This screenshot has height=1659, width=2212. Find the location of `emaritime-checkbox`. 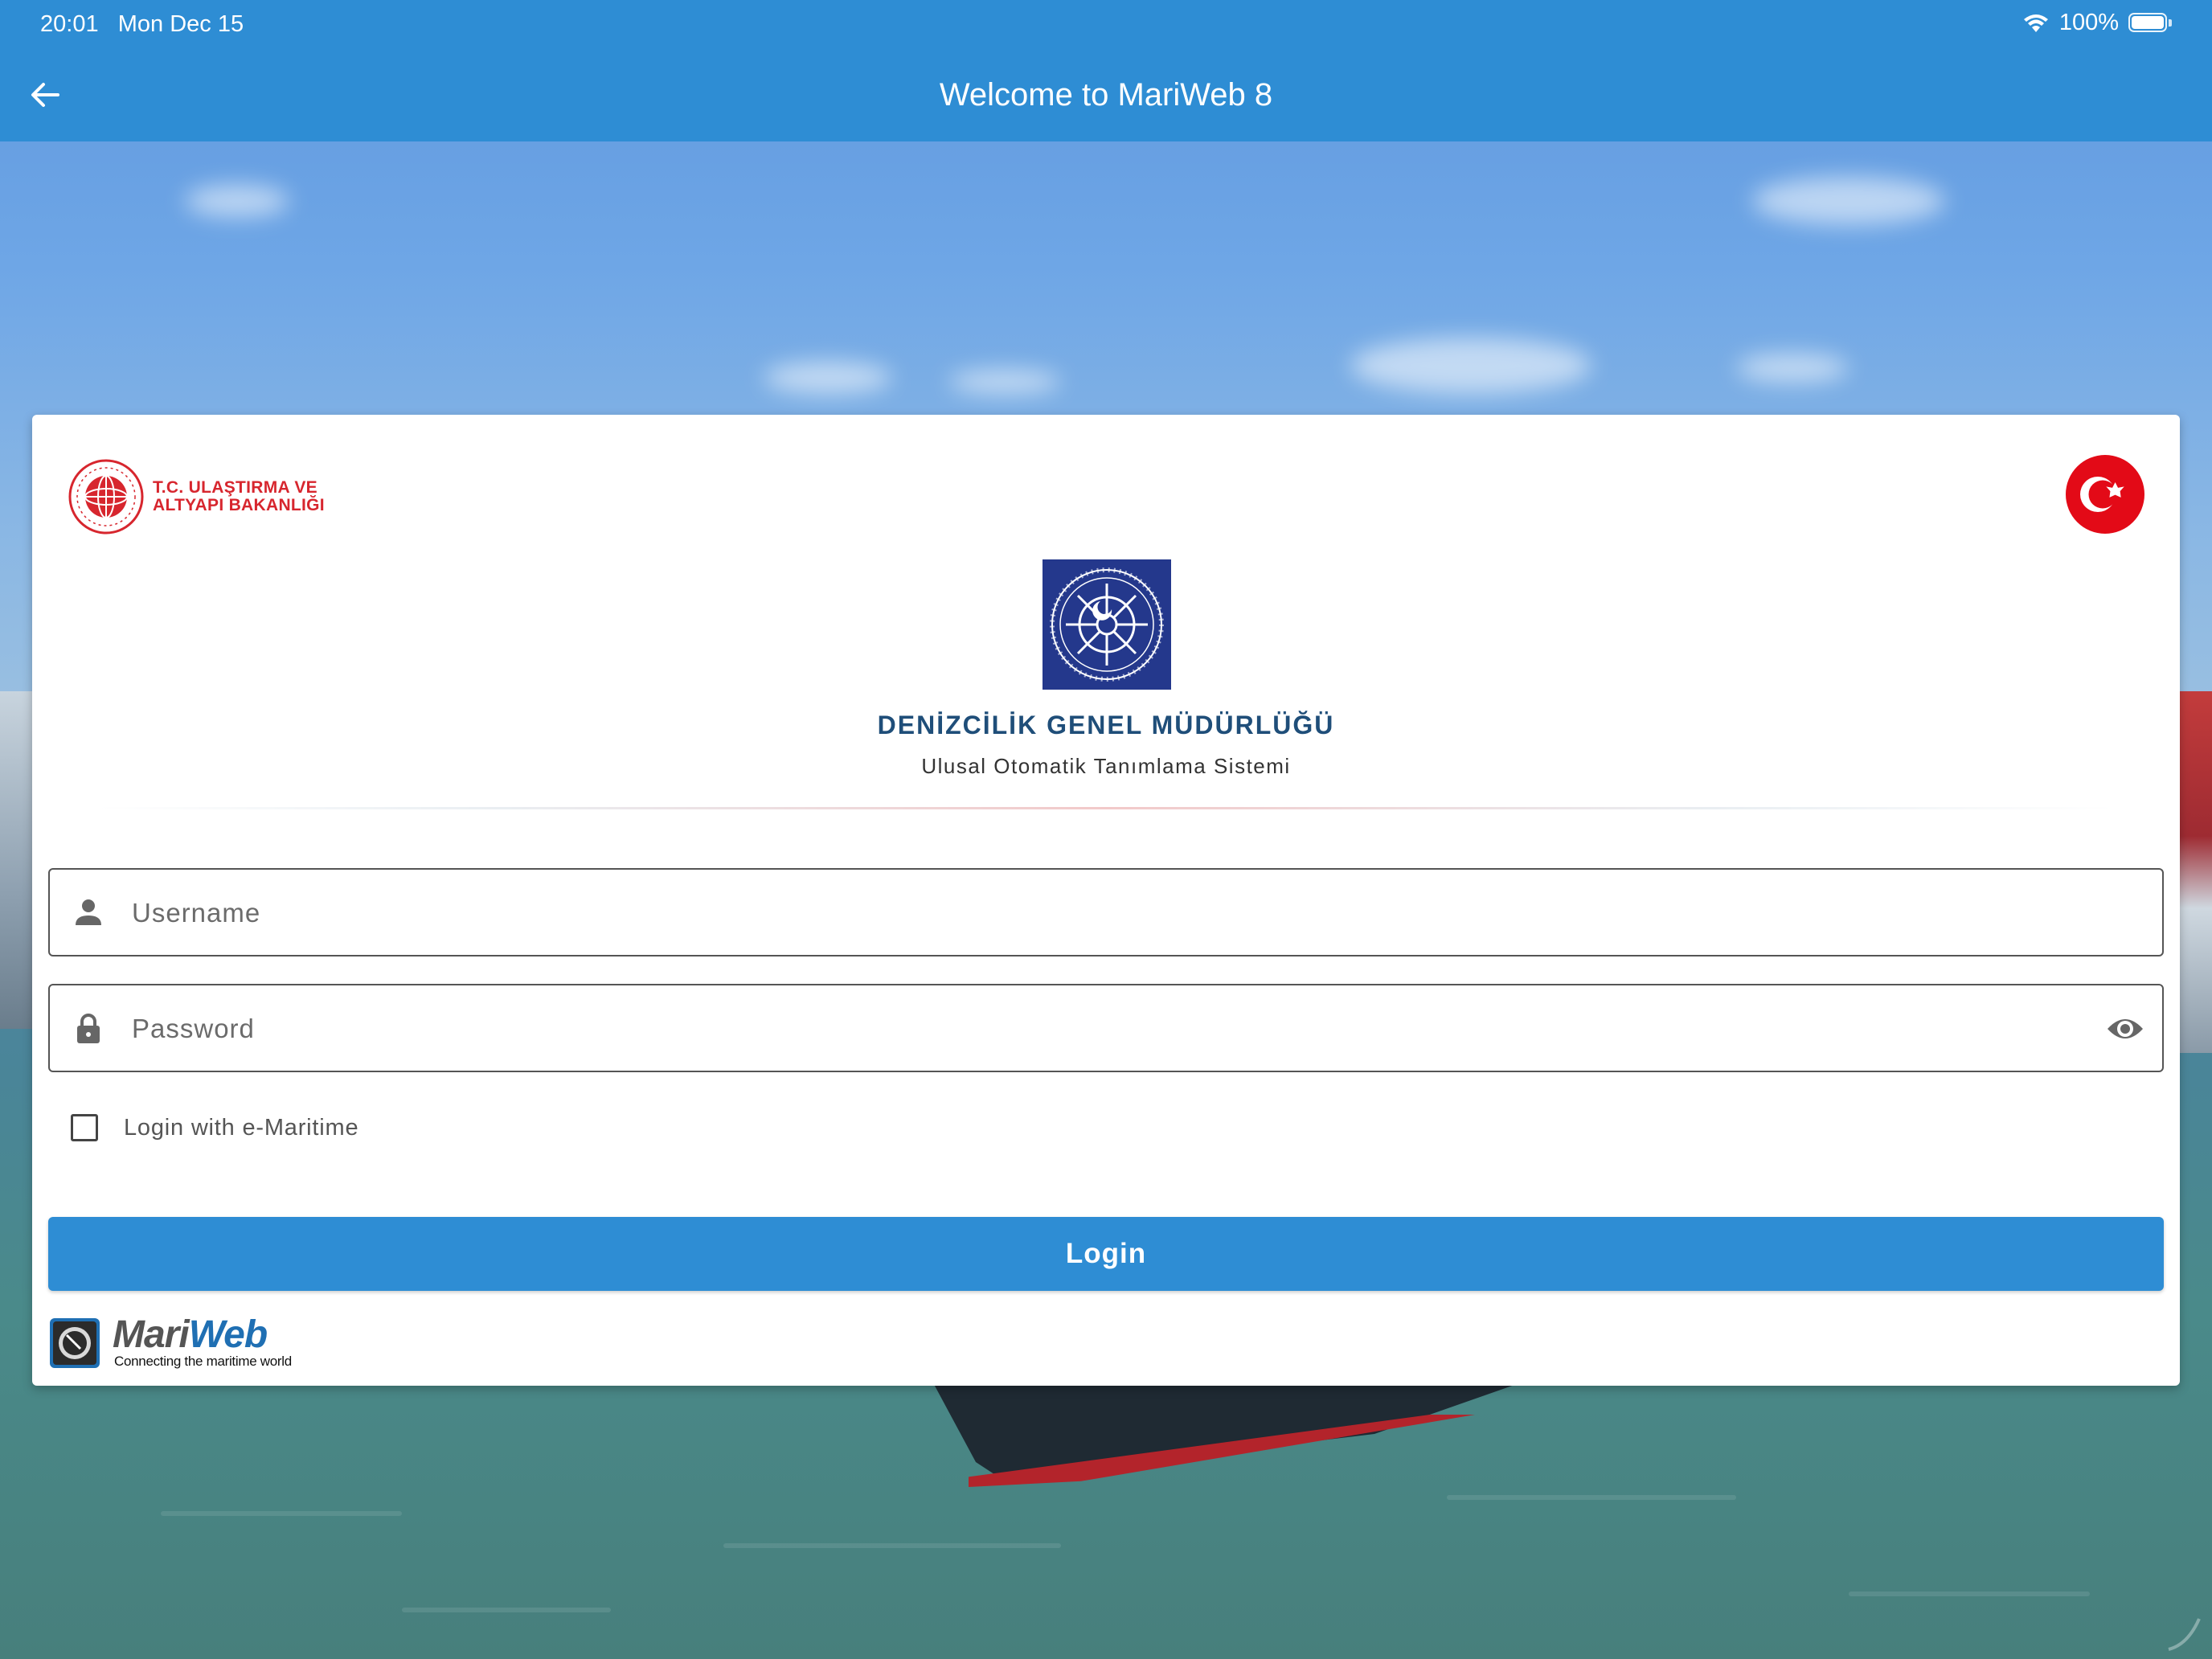

emaritime-checkbox is located at coordinates (84, 1127).